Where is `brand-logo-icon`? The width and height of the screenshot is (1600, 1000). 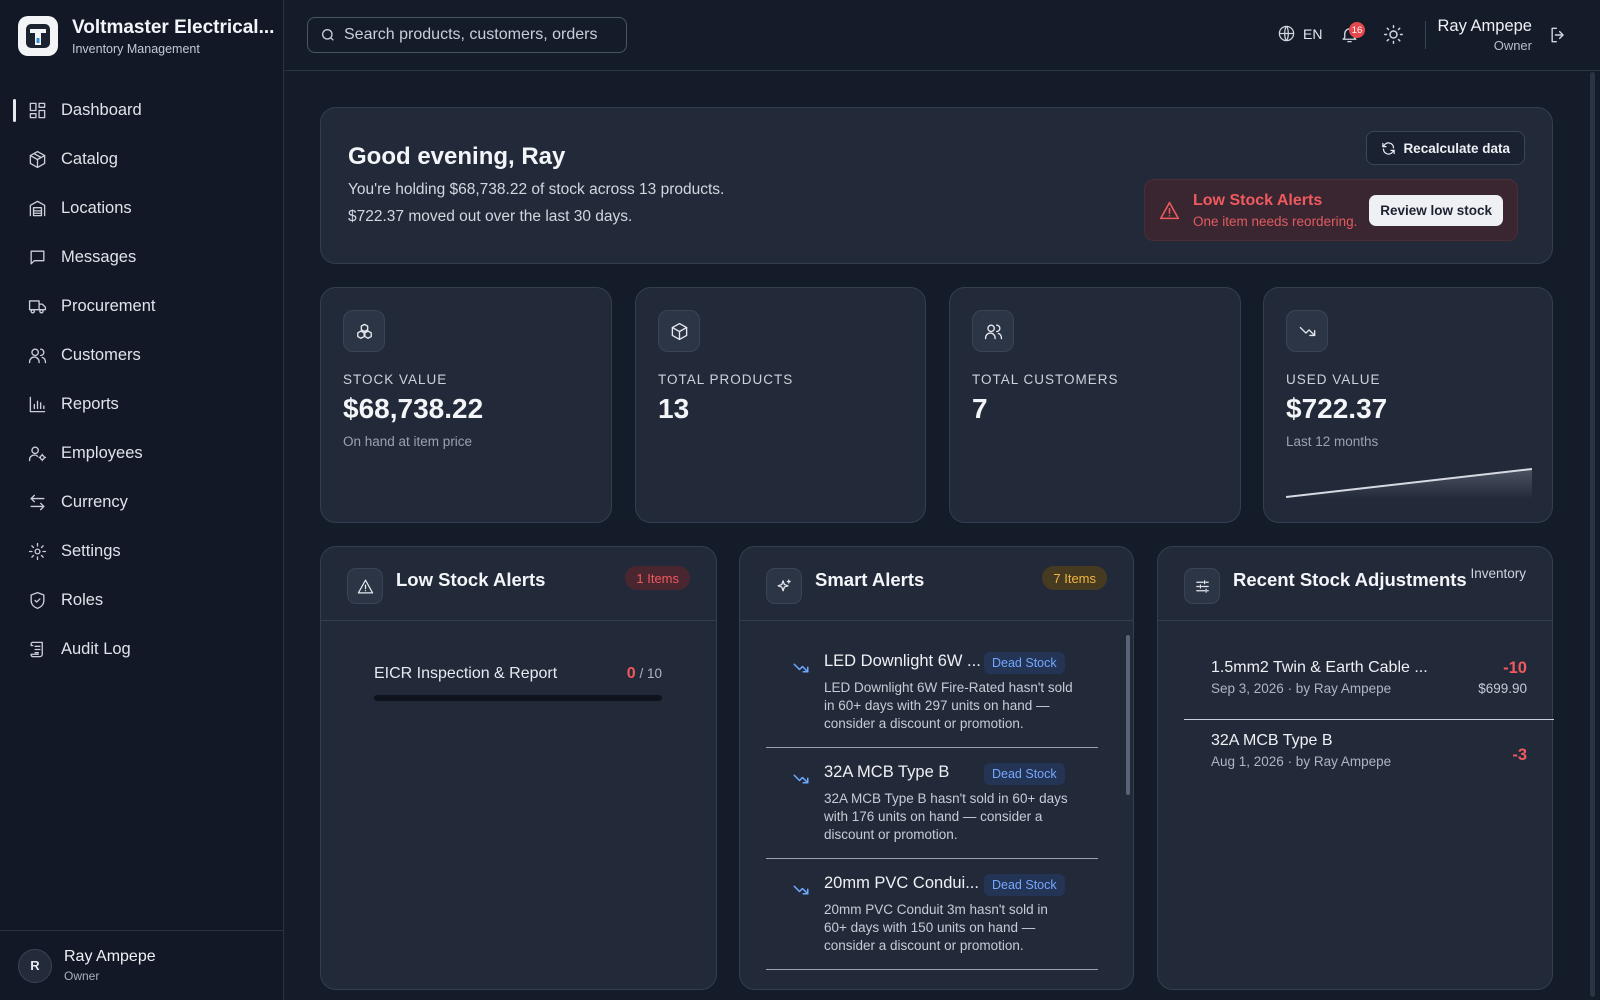
brand-logo-icon is located at coordinates (38, 36).